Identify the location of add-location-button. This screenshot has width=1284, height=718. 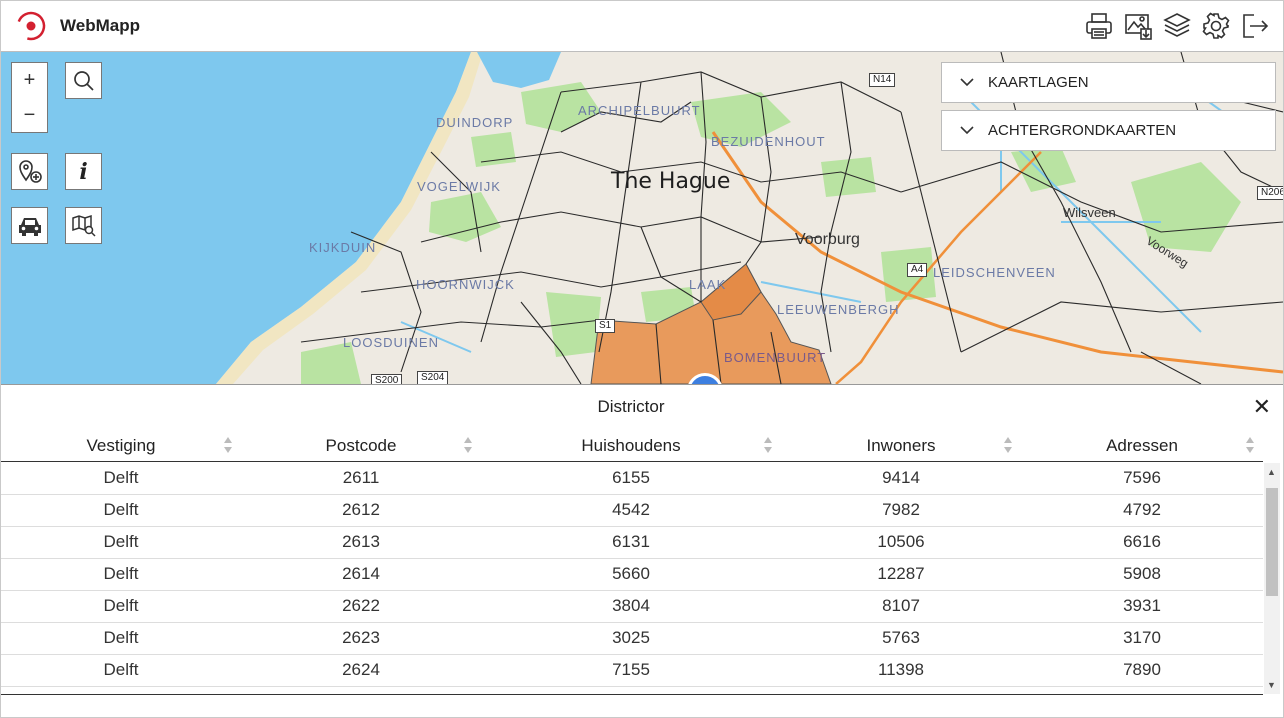
(29, 171).